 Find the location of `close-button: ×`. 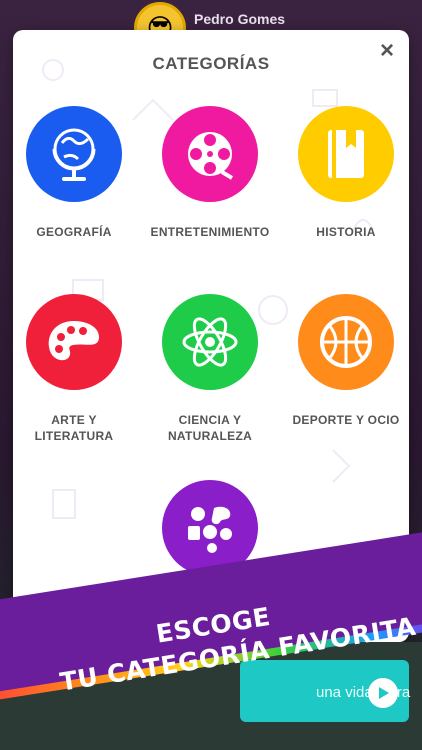

close-button: × is located at coordinates (387, 51).